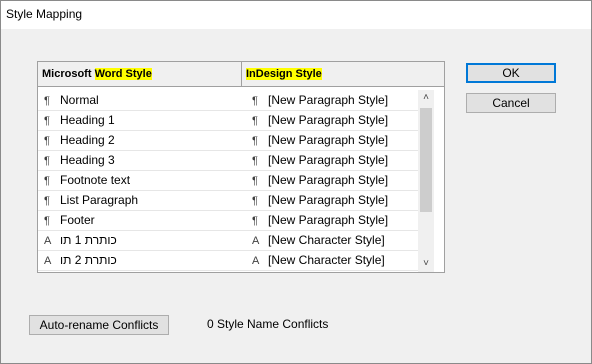 This screenshot has height=364, width=592. Describe the element at coordinates (344, 74) in the screenshot. I see `column-header-indesign-style: InDesign Style` at that location.